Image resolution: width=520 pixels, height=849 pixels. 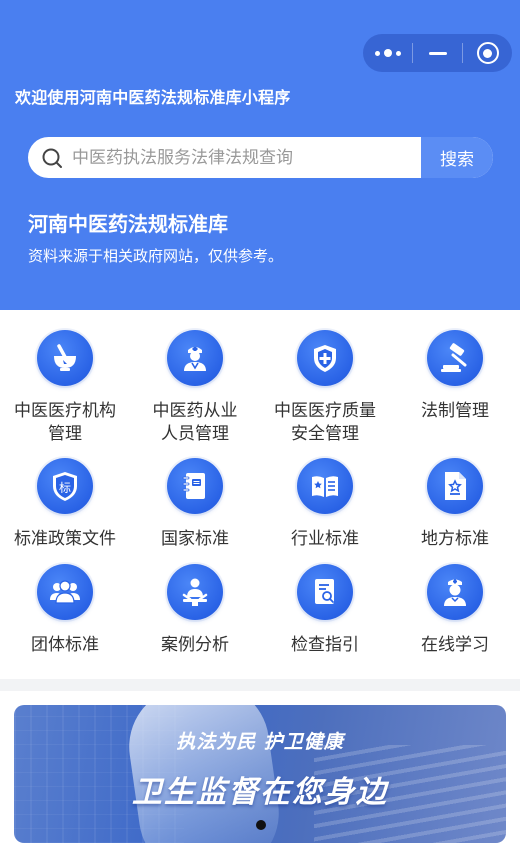 I want to click on grid-item-national-standard: 国家标准, so click(x=195, y=504).